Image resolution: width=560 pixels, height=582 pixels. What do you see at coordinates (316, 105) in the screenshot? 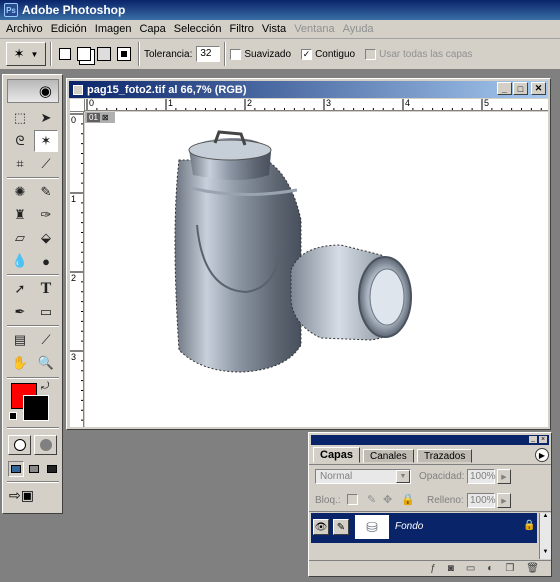
I see `horizontal-ruler: 0 1 2 3 4 5` at bounding box center [316, 105].